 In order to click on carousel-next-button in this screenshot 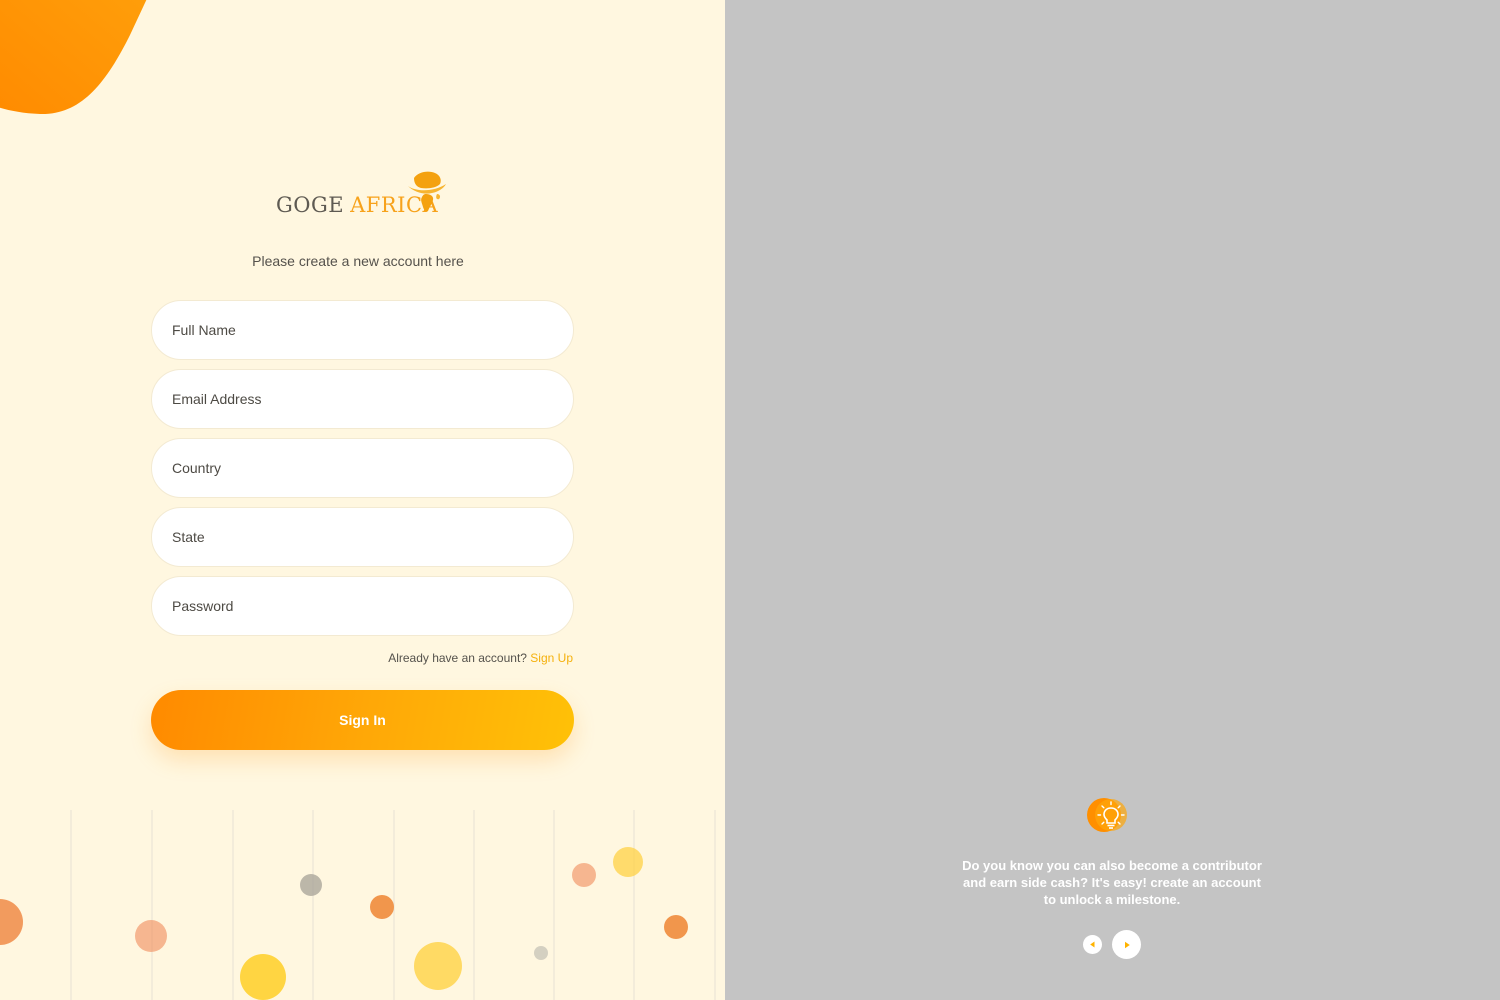, I will do `click(1126, 944)`.